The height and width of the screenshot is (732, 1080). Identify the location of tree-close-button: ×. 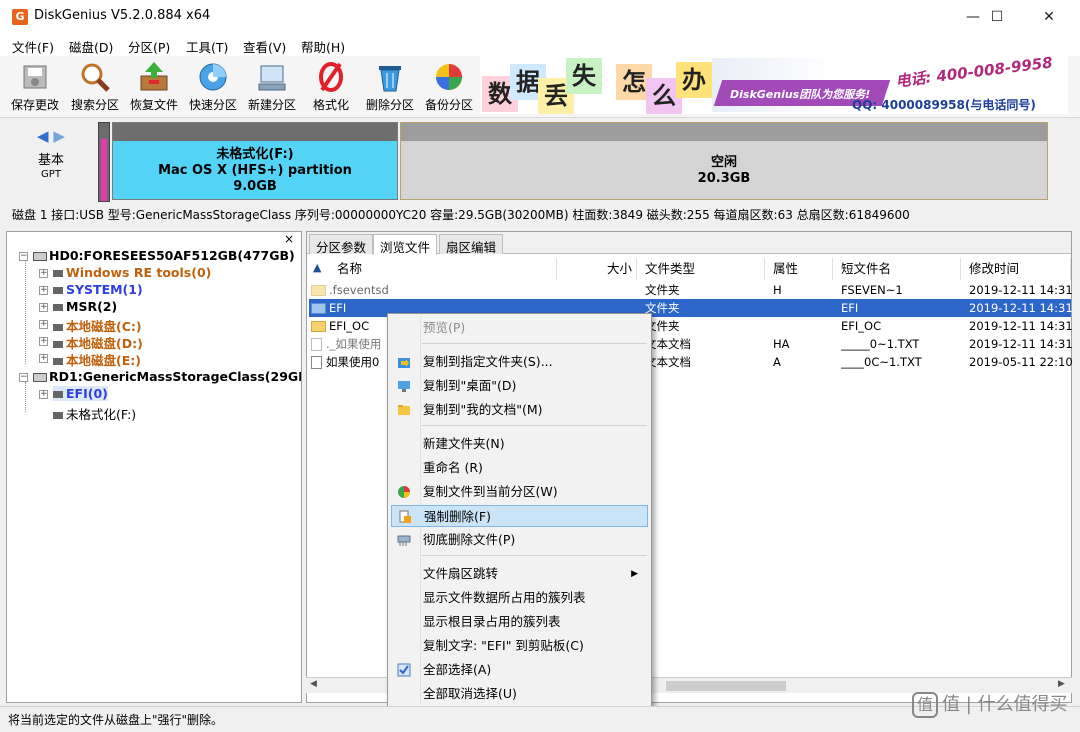
(289, 239).